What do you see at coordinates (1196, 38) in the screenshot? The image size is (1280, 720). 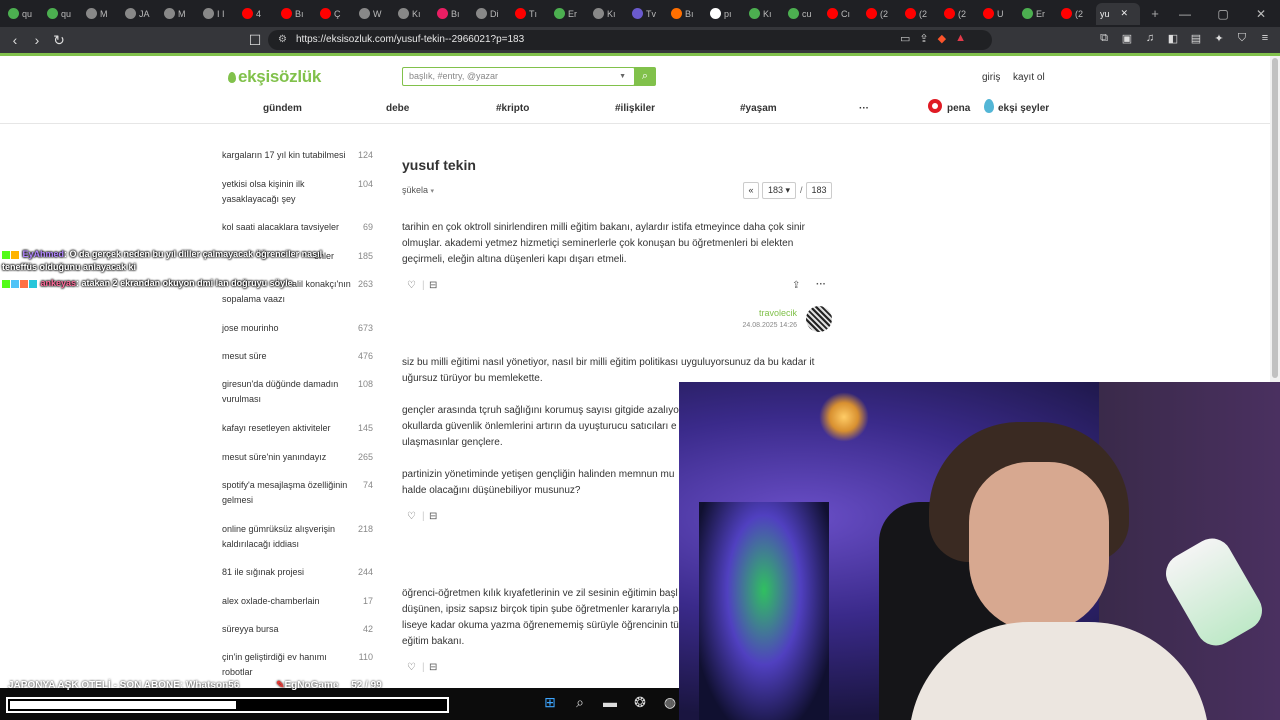 I see `wallet-icon: ▤` at bounding box center [1196, 38].